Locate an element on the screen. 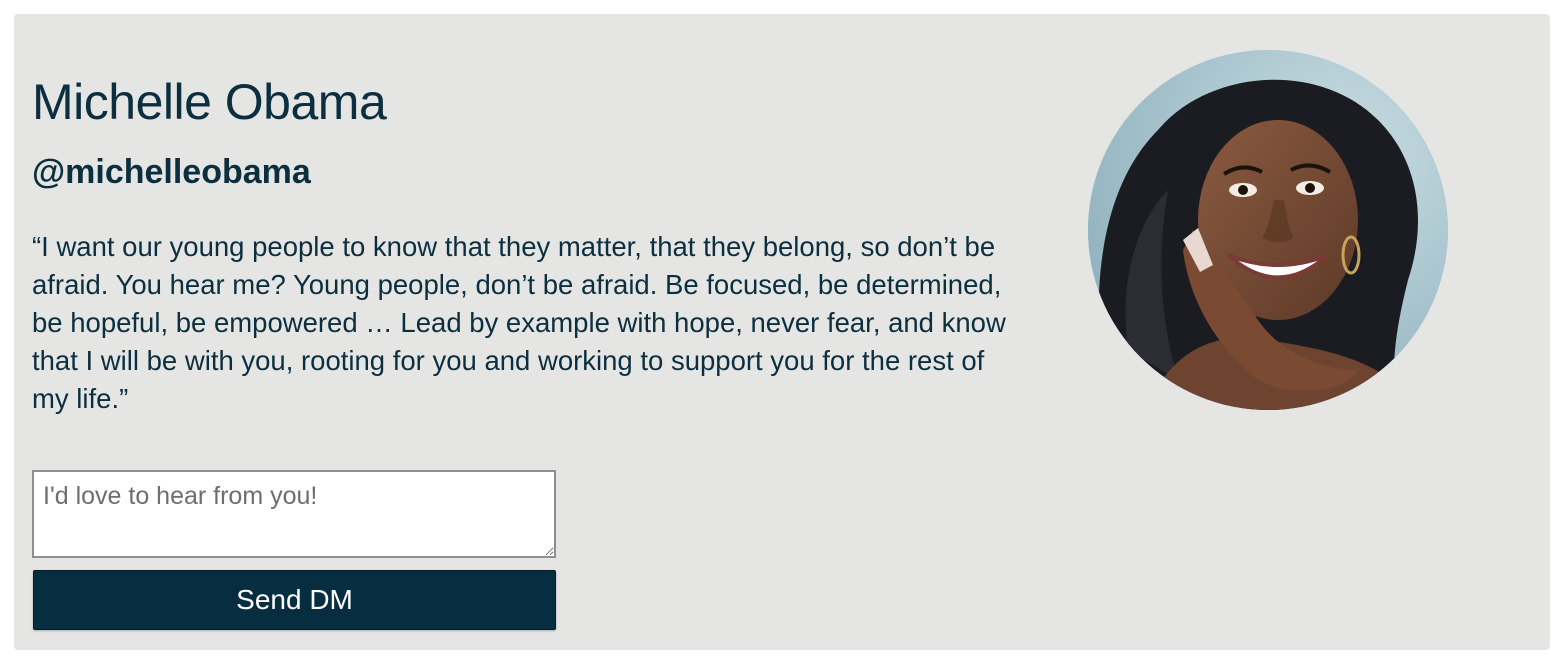  profile-handle: @michelleobama is located at coordinates (171, 172).